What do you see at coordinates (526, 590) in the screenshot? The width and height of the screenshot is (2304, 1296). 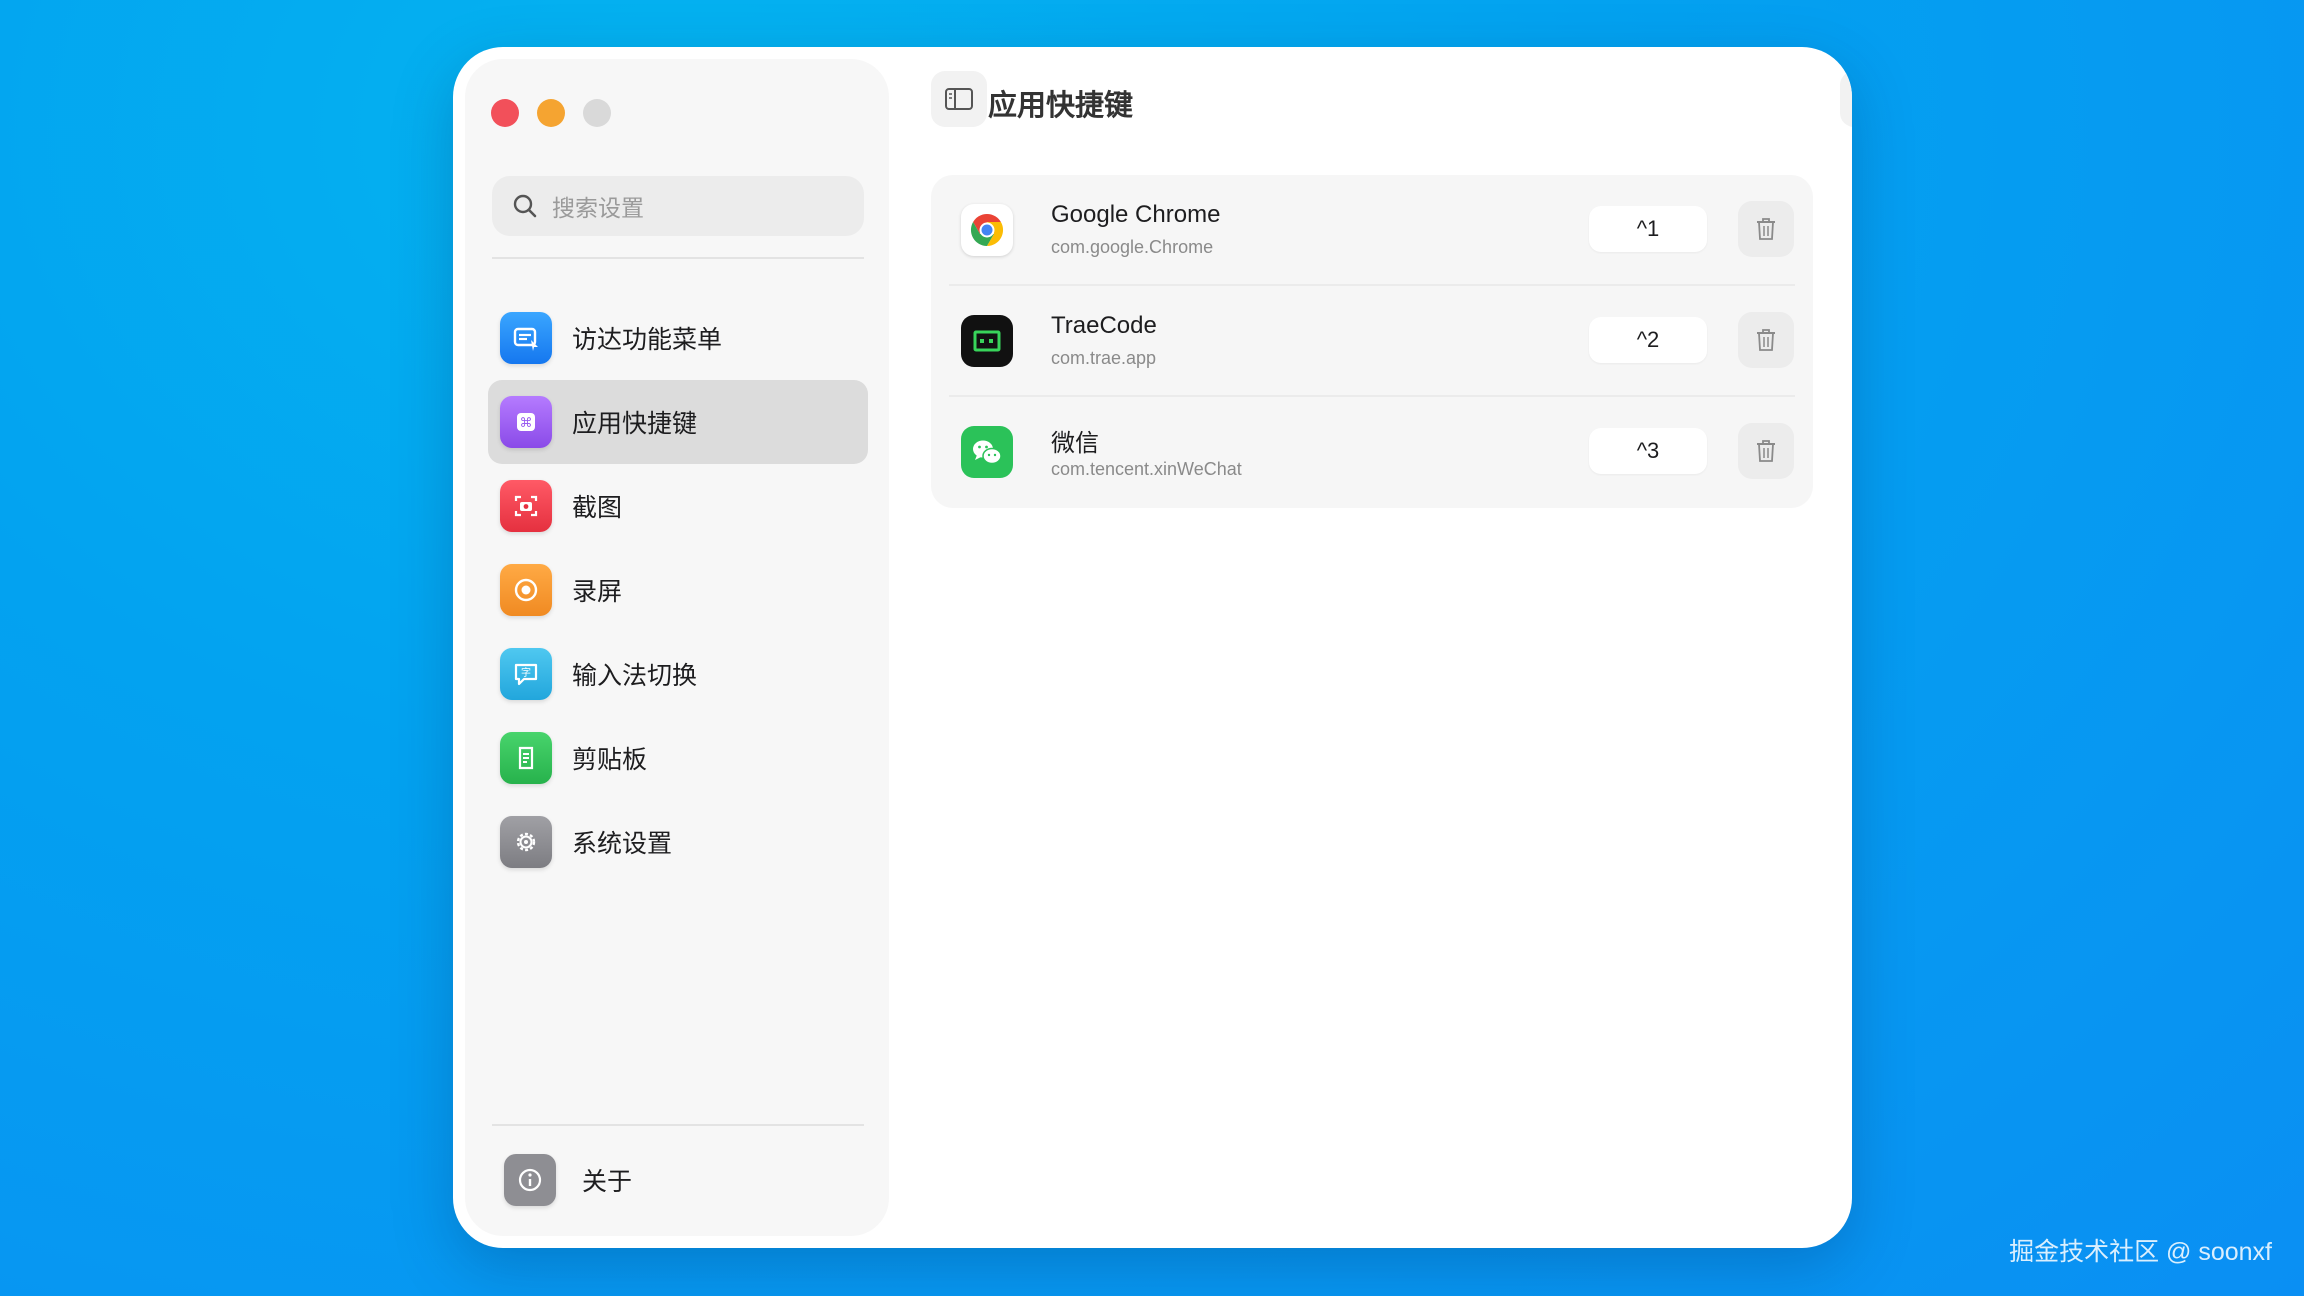 I see `record-icon` at bounding box center [526, 590].